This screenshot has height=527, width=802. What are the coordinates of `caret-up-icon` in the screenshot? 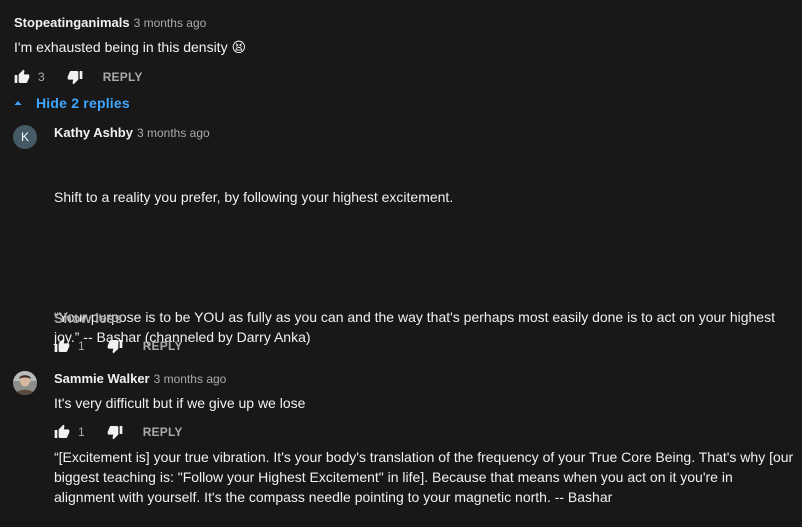 It's located at (18, 103).